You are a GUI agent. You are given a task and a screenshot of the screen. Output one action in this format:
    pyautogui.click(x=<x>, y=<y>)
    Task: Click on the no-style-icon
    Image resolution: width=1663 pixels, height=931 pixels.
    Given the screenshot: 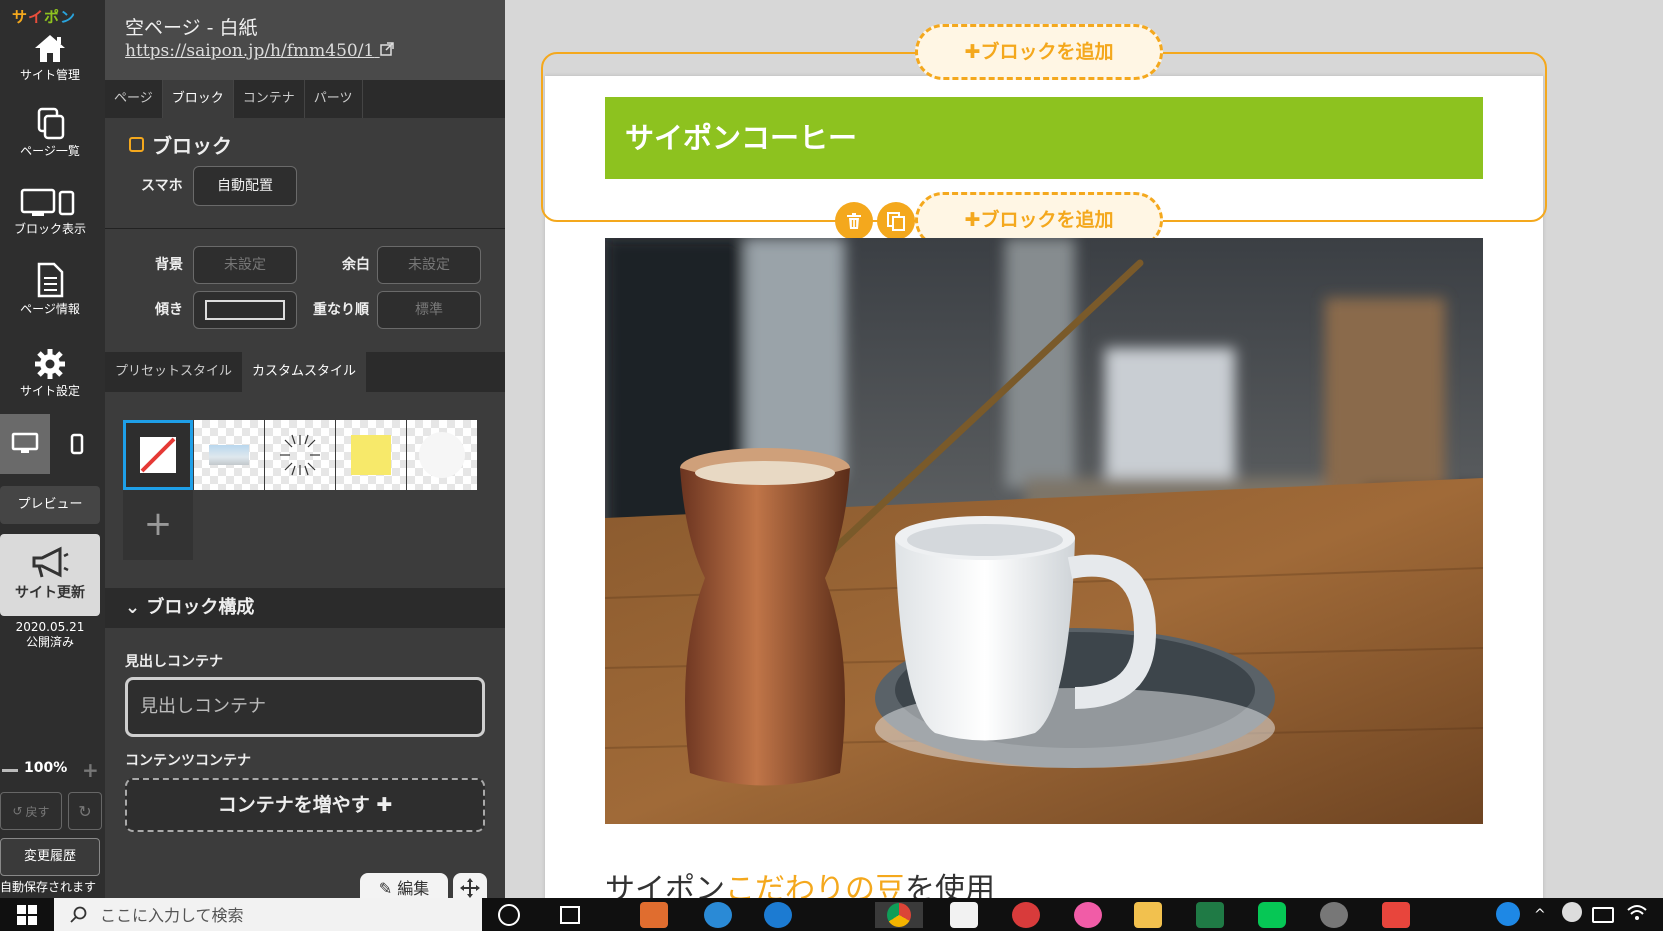 What is the action you would take?
    pyautogui.click(x=158, y=455)
    